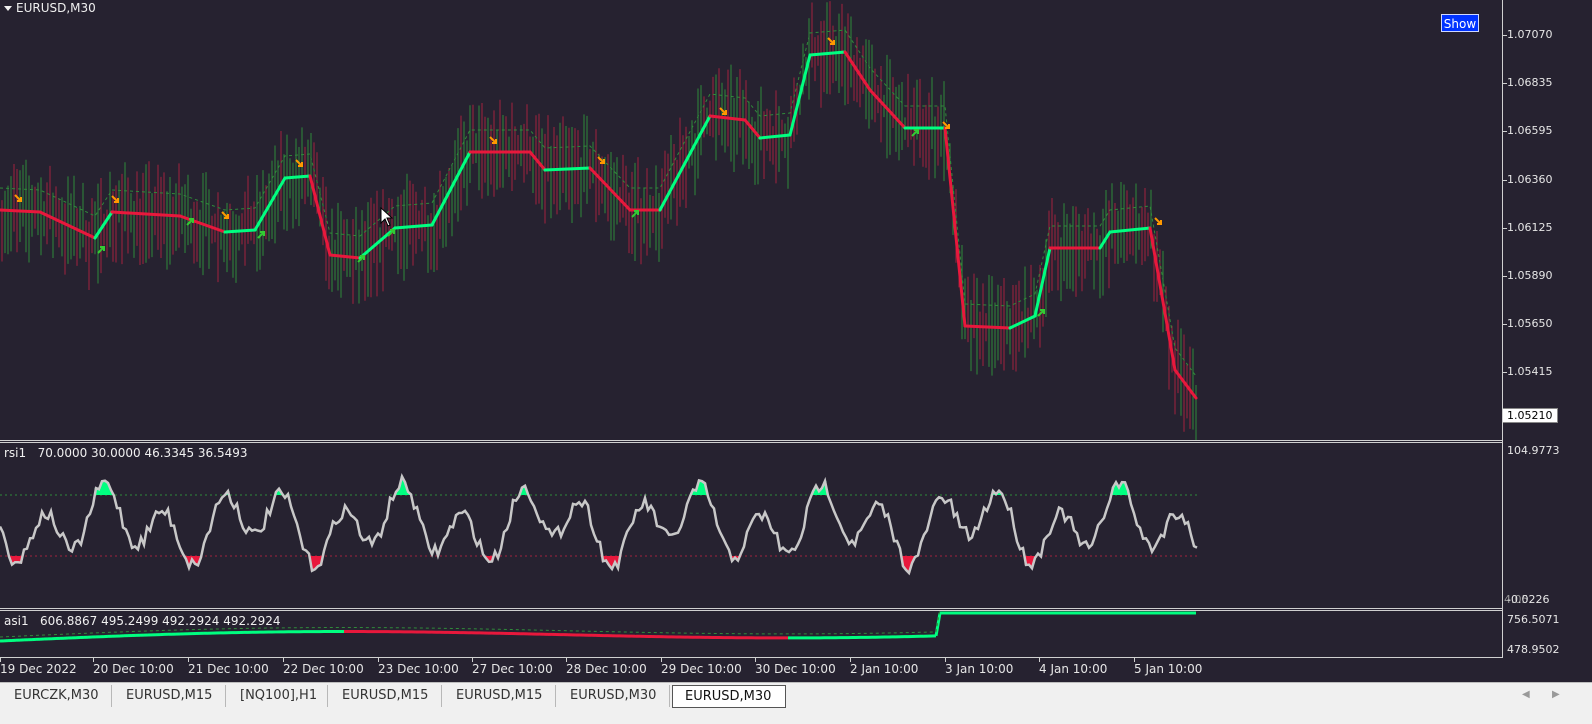 The width and height of the screenshot is (1592, 724). Describe the element at coordinates (1530, 323) in the screenshot. I see `price-tick-label: 1.05650` at that location.